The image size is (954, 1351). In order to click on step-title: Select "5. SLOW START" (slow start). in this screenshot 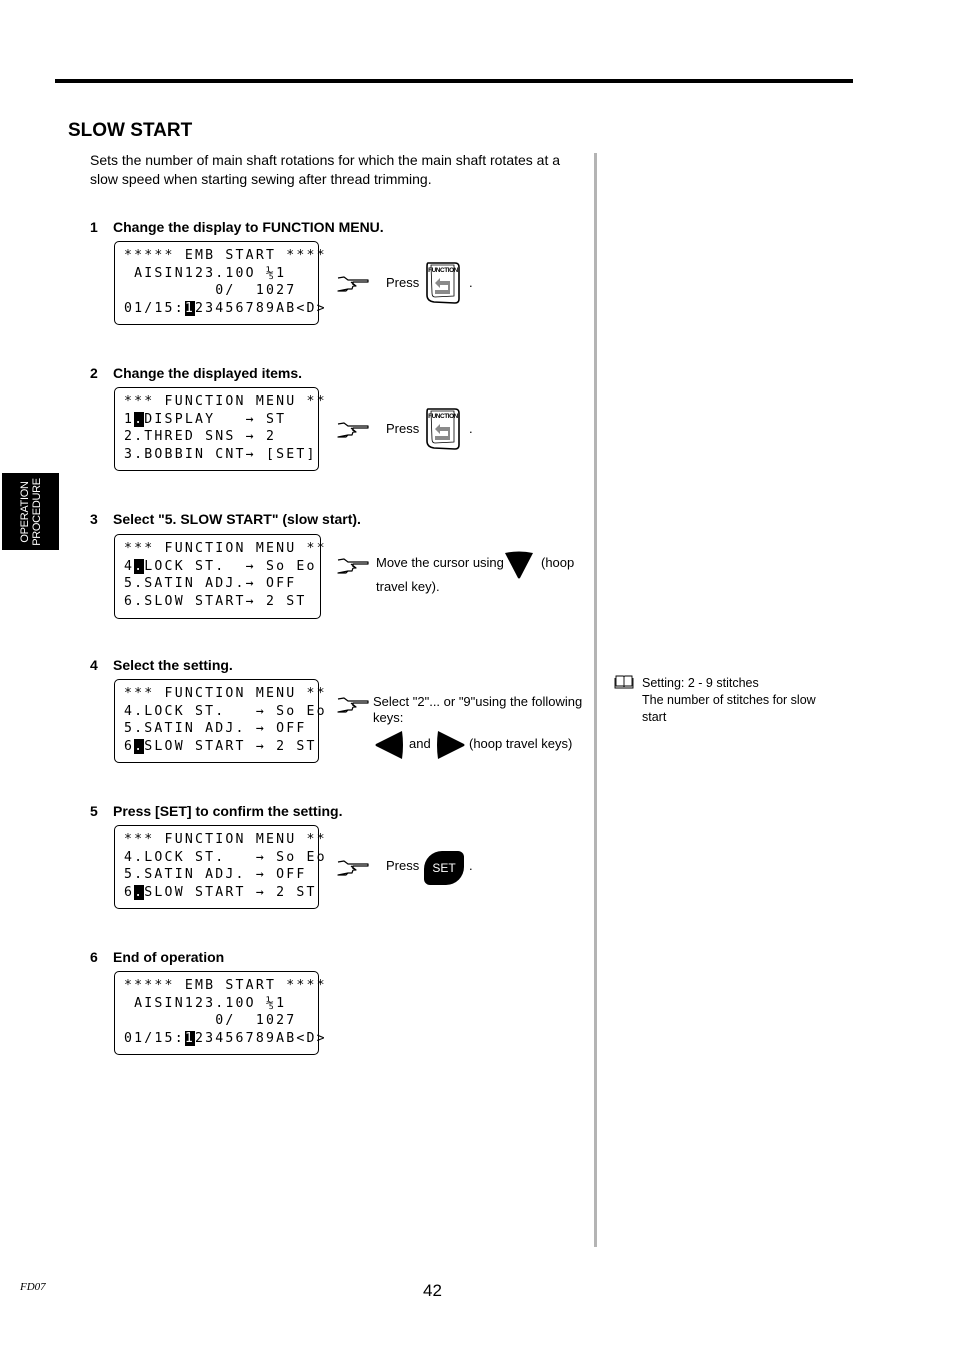, I will do `click(237, 519)`.